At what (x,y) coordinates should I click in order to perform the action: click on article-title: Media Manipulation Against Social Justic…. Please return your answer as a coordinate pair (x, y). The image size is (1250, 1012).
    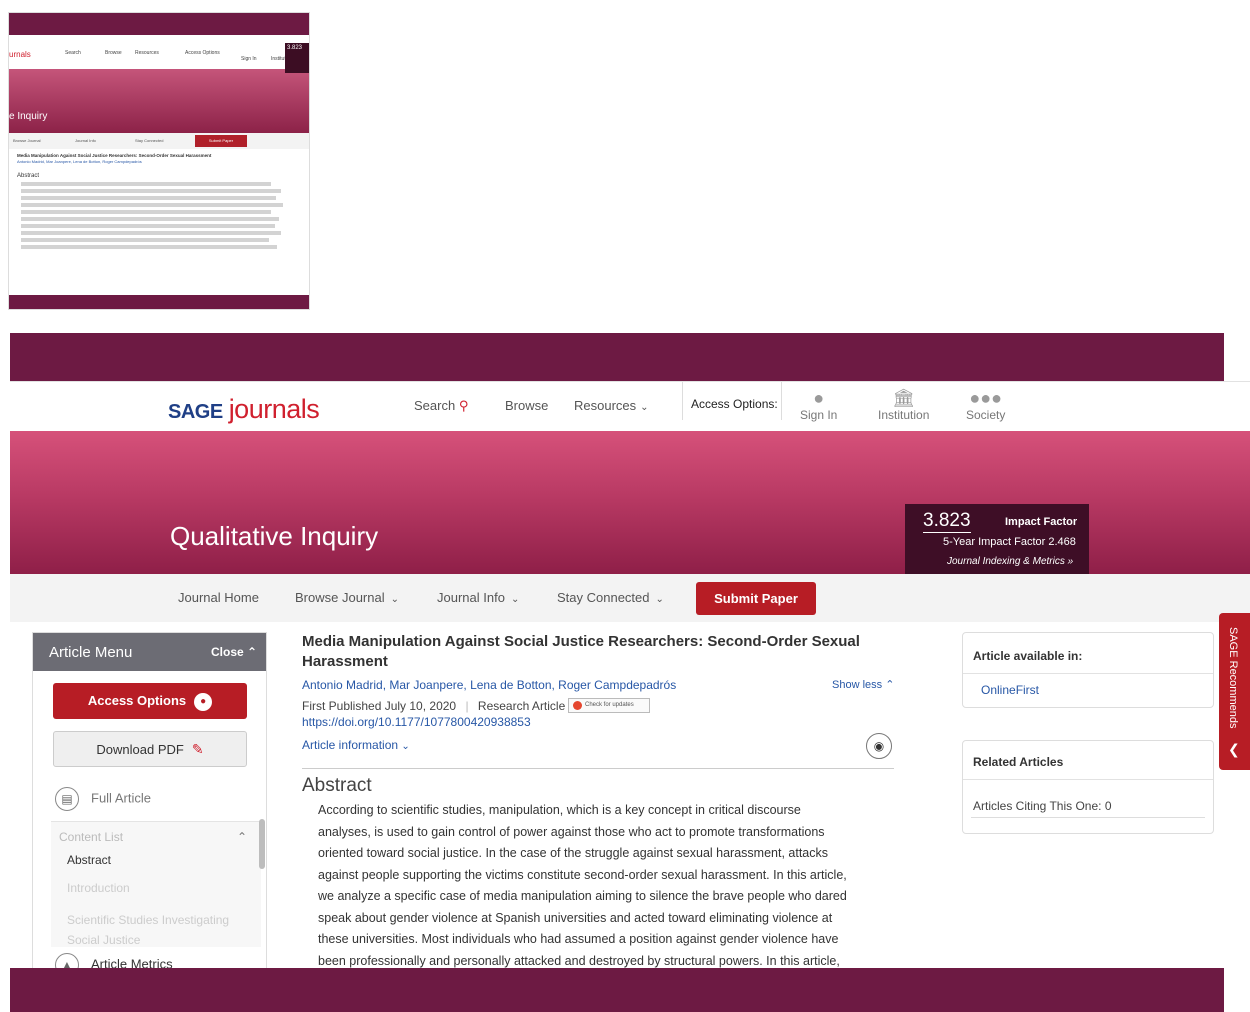
    Looking at the image, I should click on (581, 651).